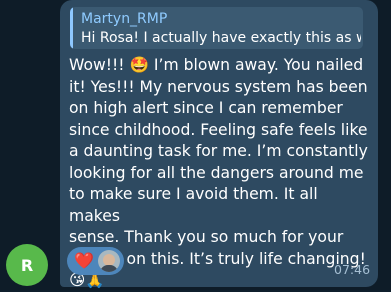 This screenshot has width=391, height=292. Describe the element at coordinates (84, 260) in the screenshot. I see `heart-icon: ❤️` at that location.